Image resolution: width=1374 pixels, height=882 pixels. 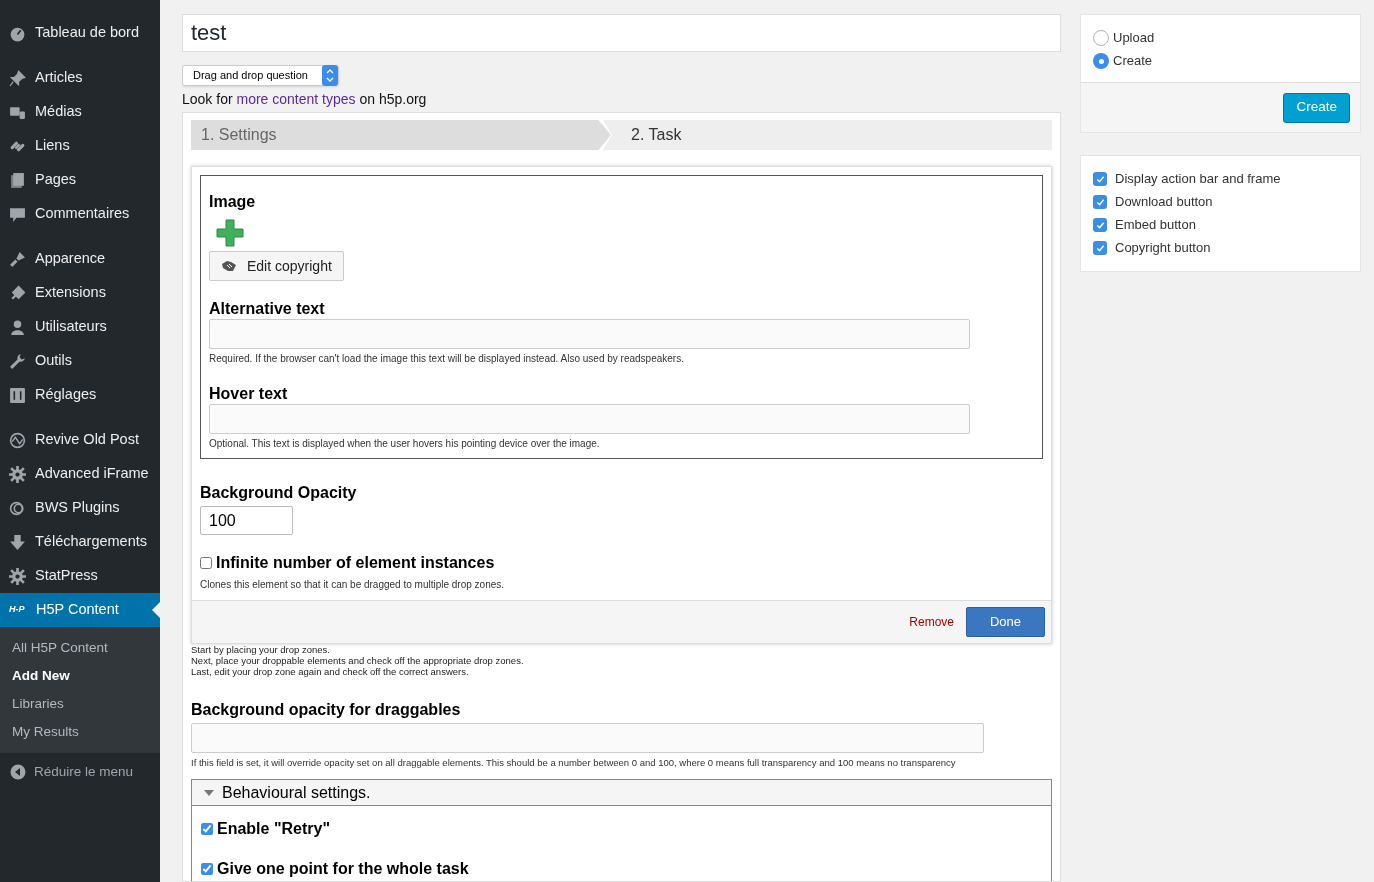 I want to click on content-types-hint: Look for more content types on h5p.org, so click(x=305, y=99).